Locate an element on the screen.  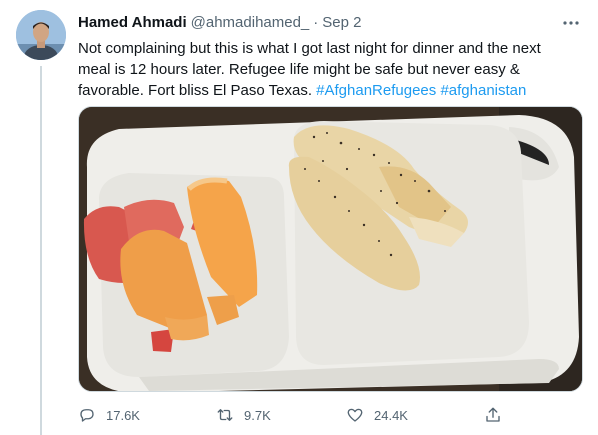
user-handle: @ahmadihamed_ is located at coordinates (250, 22).